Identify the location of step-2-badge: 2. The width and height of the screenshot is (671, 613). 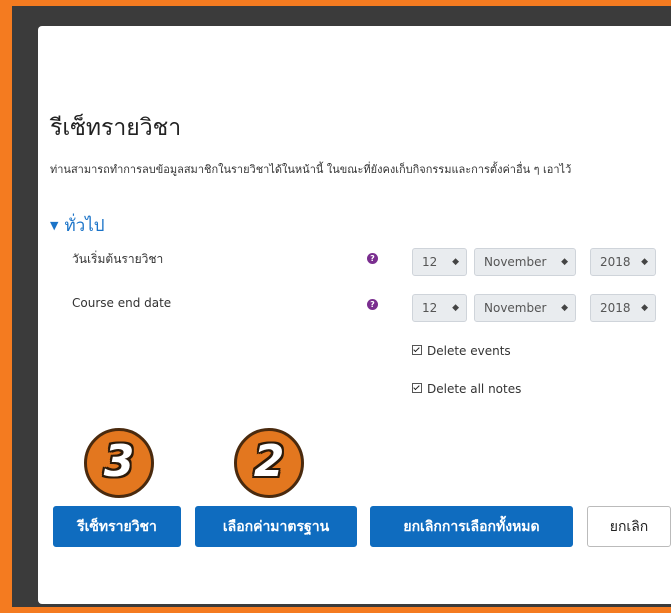
(269, 463).